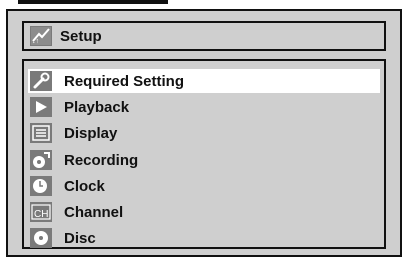 This screenshot has width=412, height=260. I want to click on menu-item-channel: CH Channel, so click(204, 212).